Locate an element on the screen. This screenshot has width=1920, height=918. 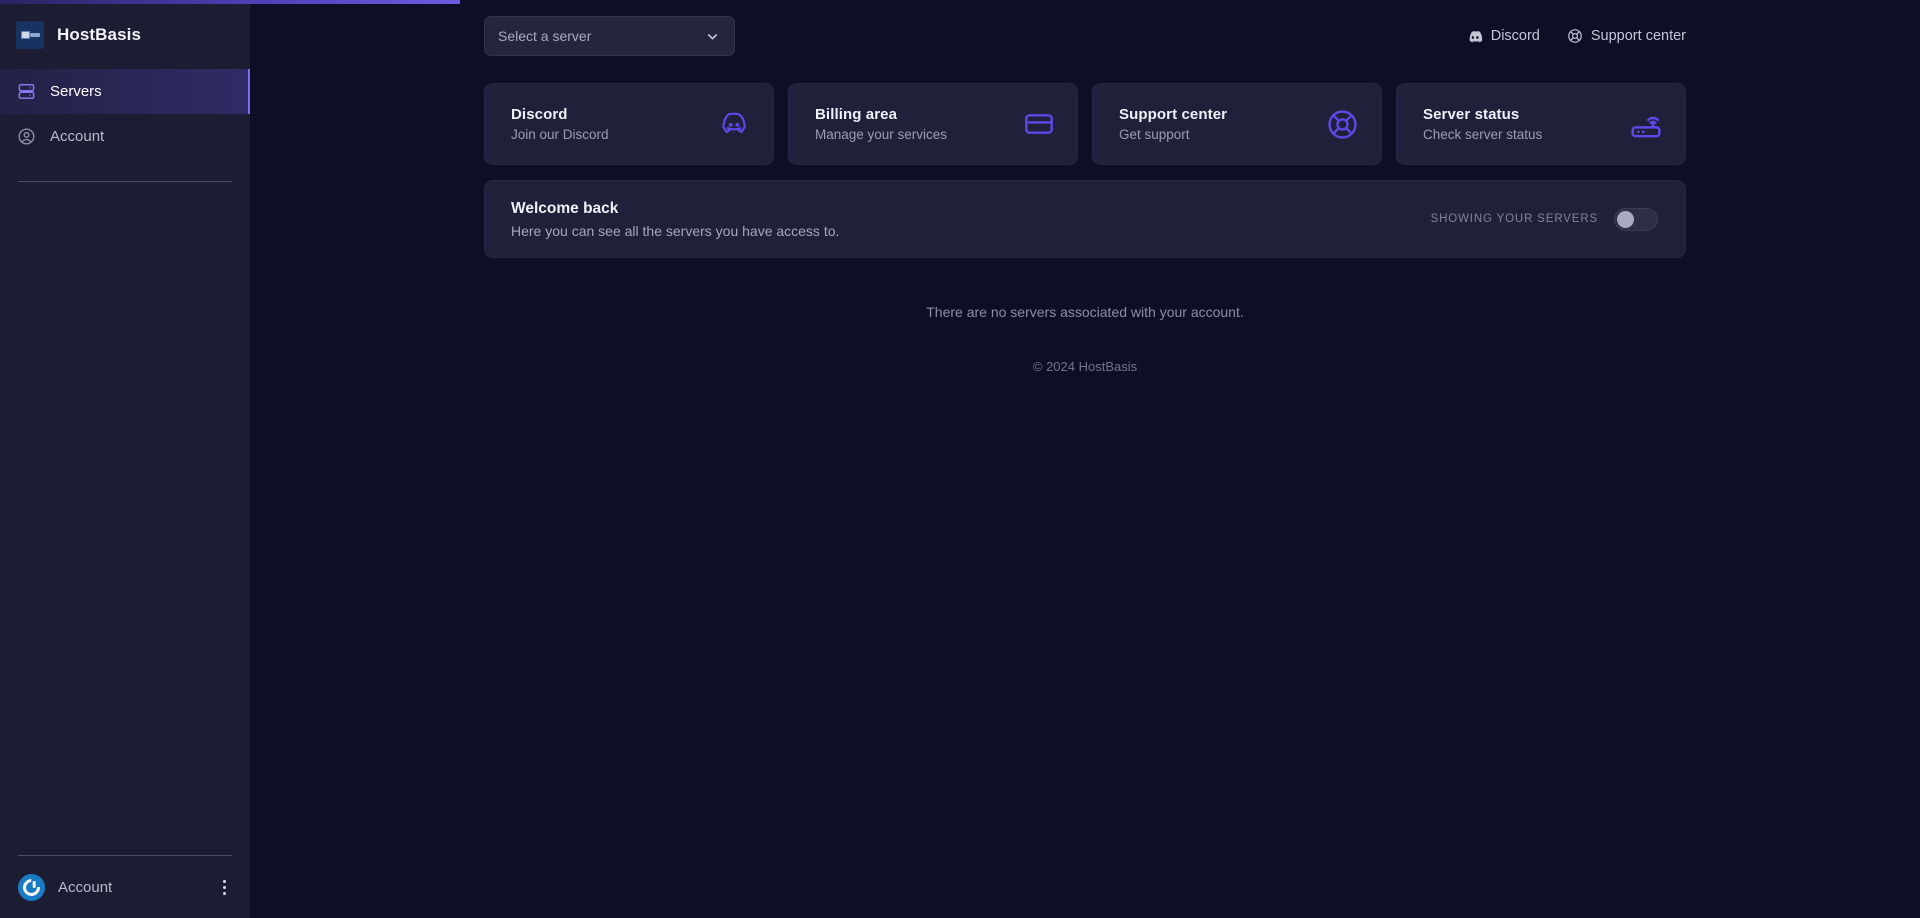
topbar-link-discord: Discord is located at coordinates (1503, 36).